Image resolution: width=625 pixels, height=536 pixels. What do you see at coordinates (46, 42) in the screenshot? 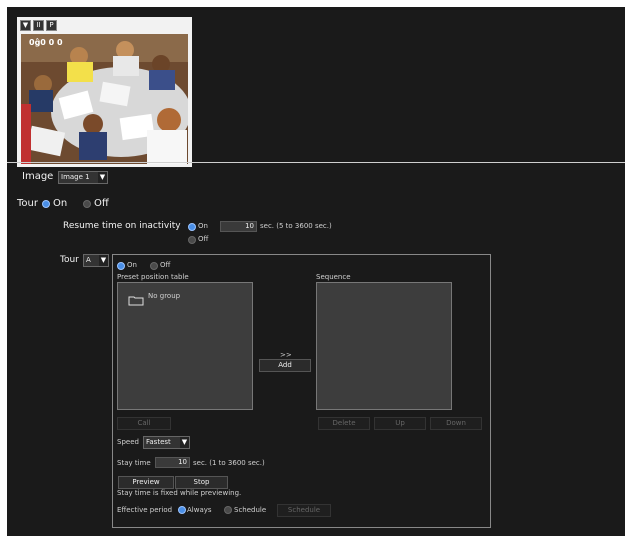
I see `ptz-overlay: 0ĝ0 0 0` at bounding box center [46, 42].